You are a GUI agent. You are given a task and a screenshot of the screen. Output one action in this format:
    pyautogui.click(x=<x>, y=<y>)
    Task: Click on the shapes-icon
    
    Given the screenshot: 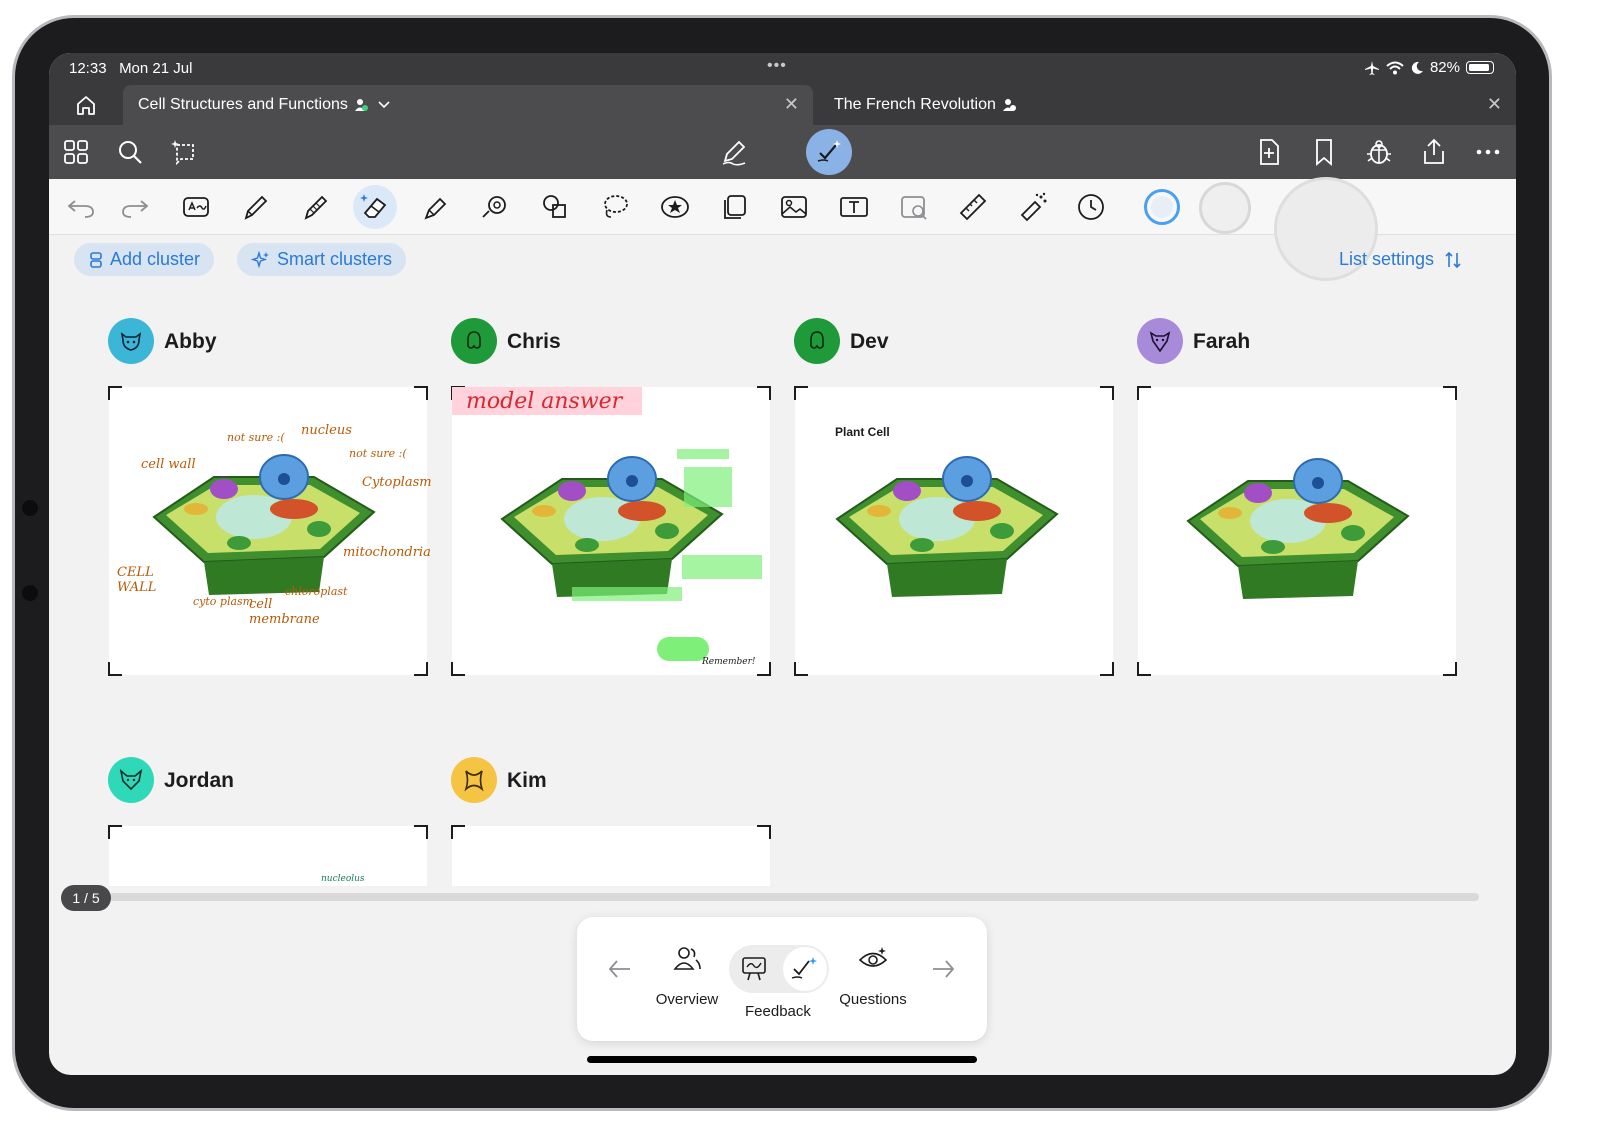 What is the action you would take?
    pyautogui.click(x=555, y=207)
    